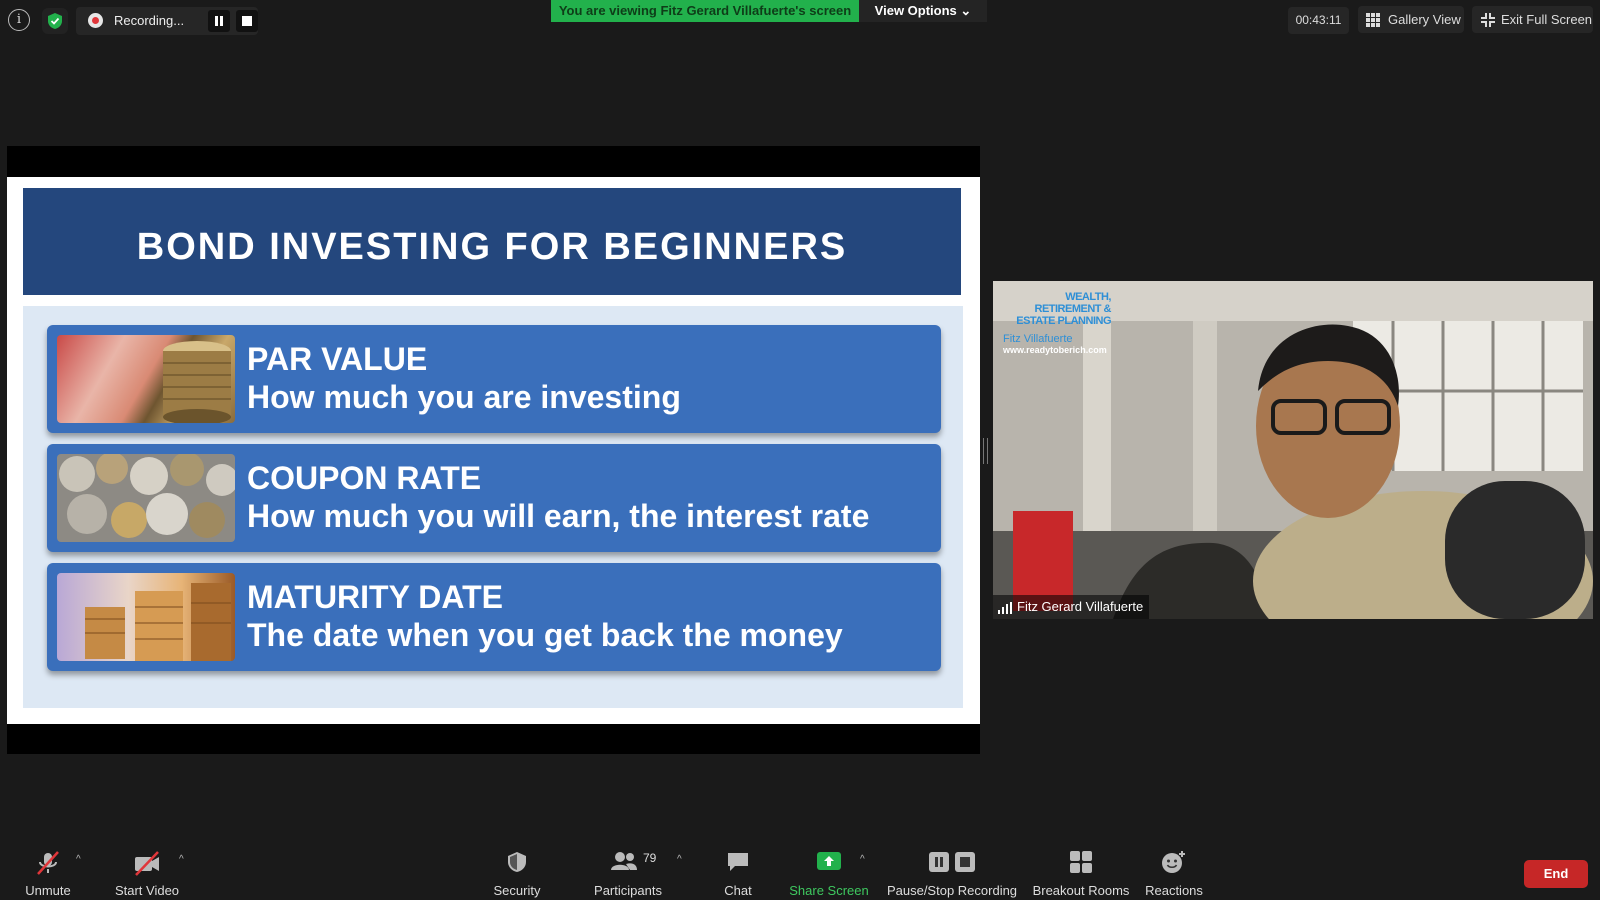 This screenshot has width=1600, height=900. What do you see at coordinates (364, 478) in the screenshot?
I see `card-heading: COUPON RATE` at bounding box center [364, 478].